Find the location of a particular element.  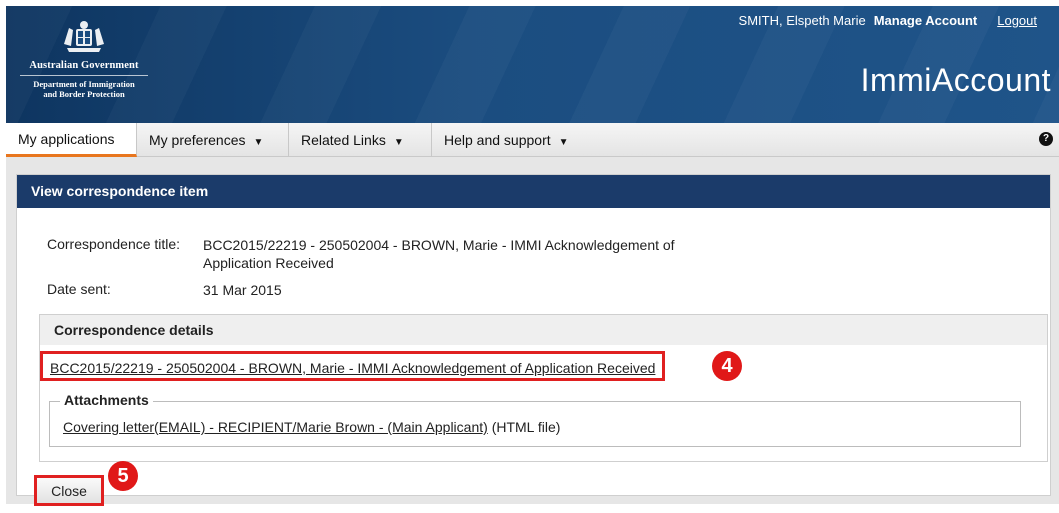

nav-related-links-label: Related Links is located at coordinates (343, 140).